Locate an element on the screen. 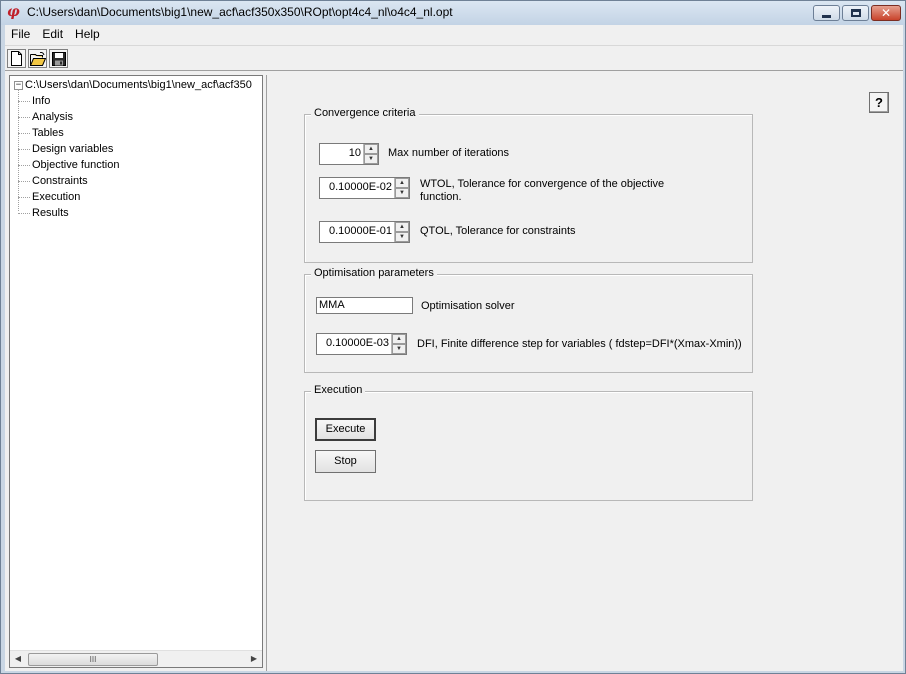 Image resolution: width=906 pixels, height=674 pixels. save-button is located at coordinates (58, 58).